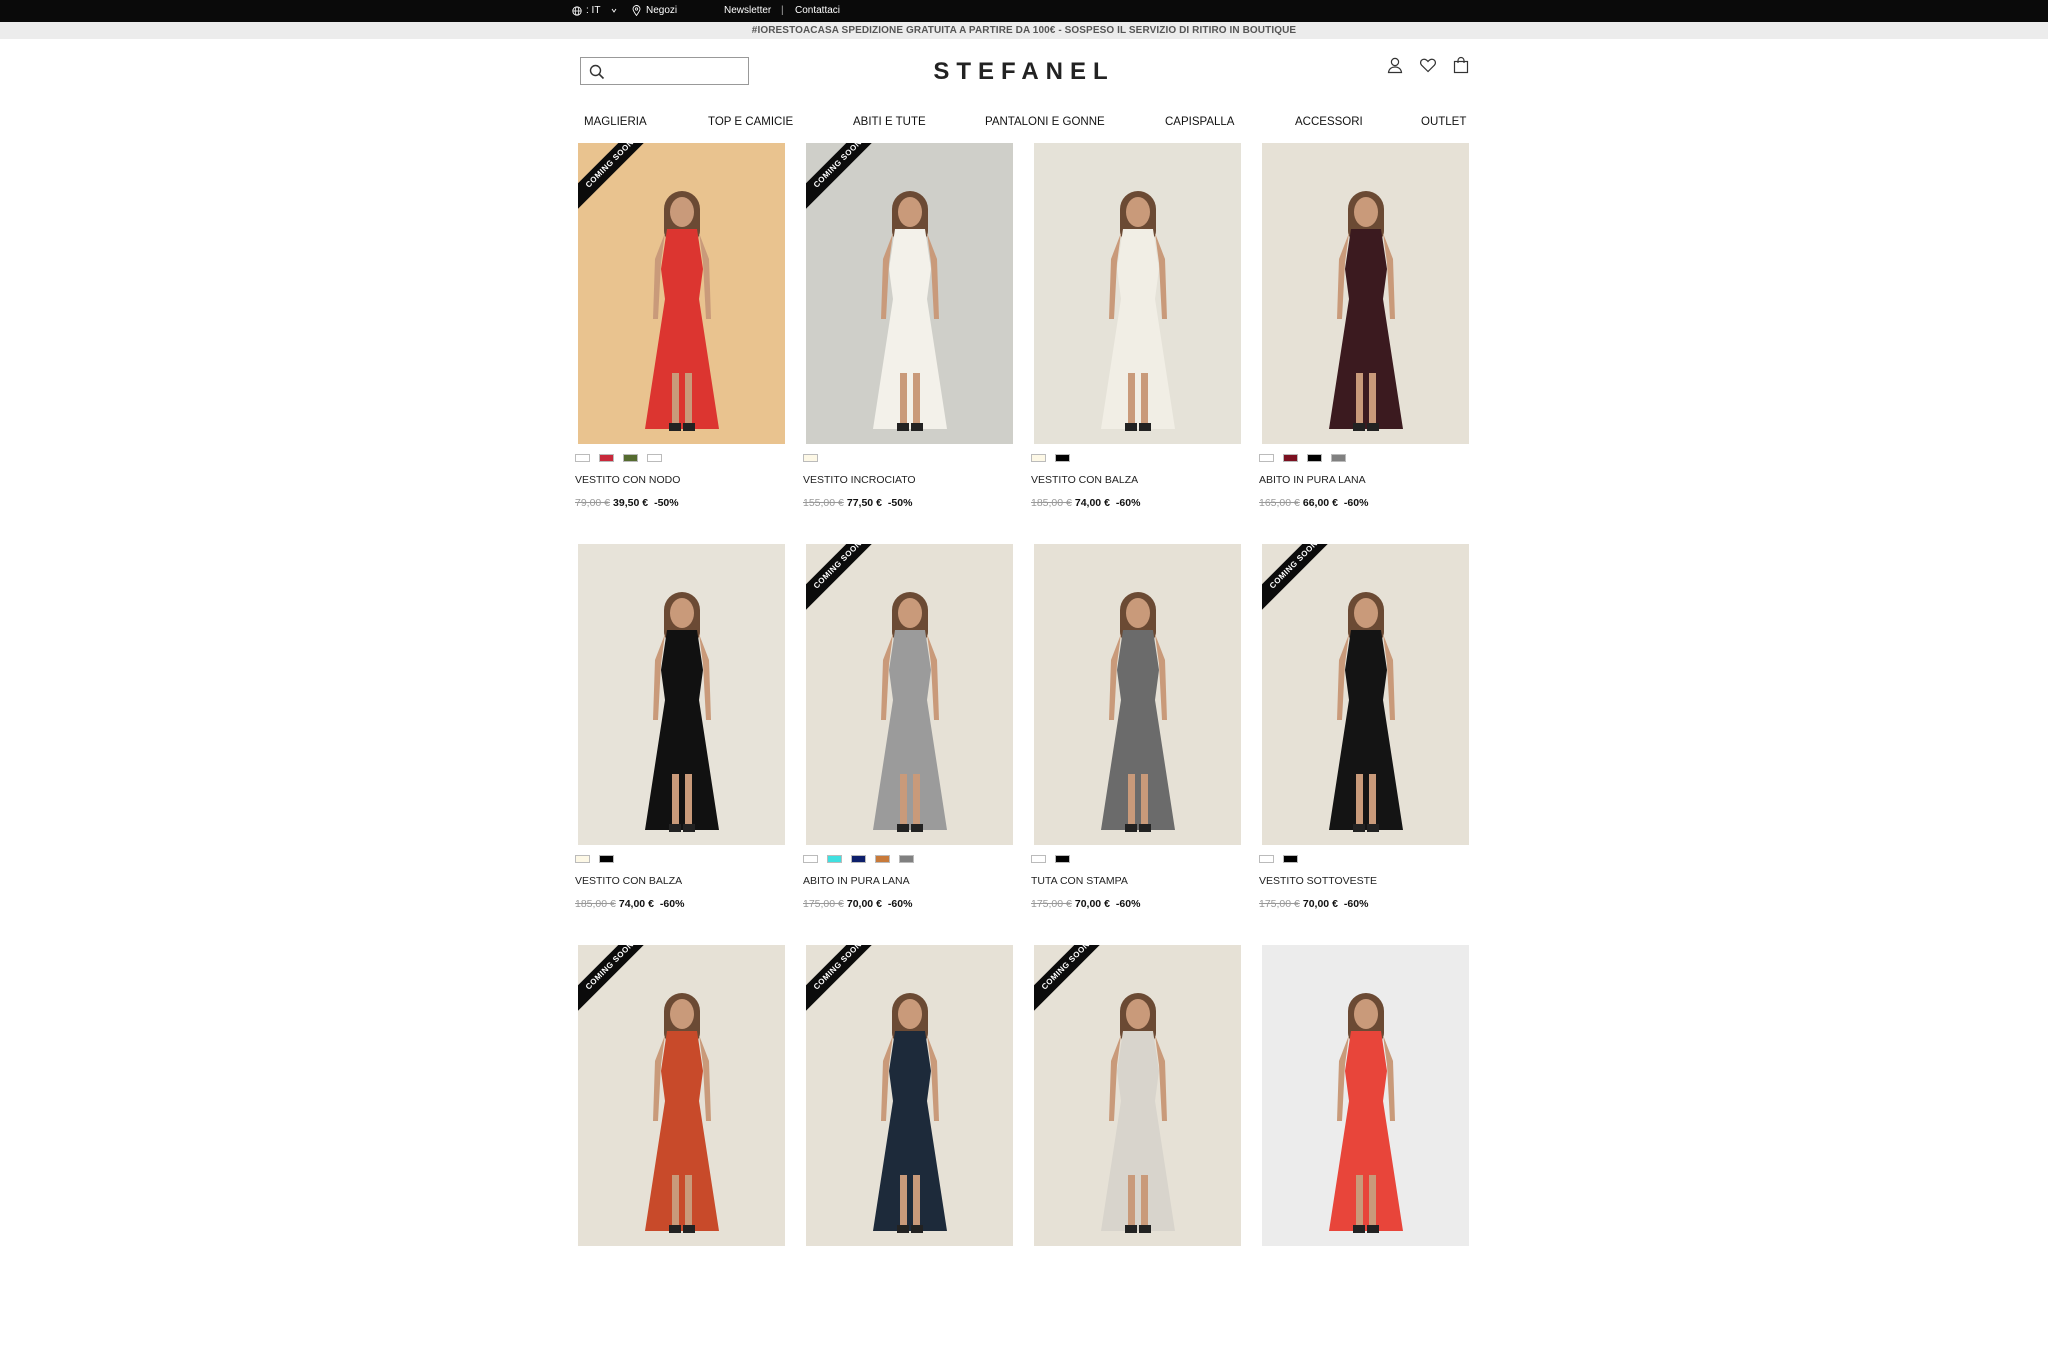 Image resolution: width=2048 pixels, height=1345 pixels. Describe the element at coordinates (750, 122) in the screenshot. I see `nav-top-e-camicie: TOP E CAMICIE` at that location.